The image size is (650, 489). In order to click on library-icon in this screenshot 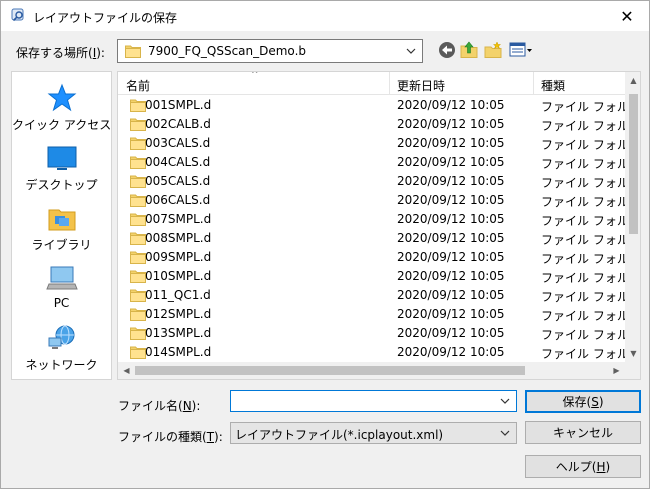, I will do `click(61, 220)`.